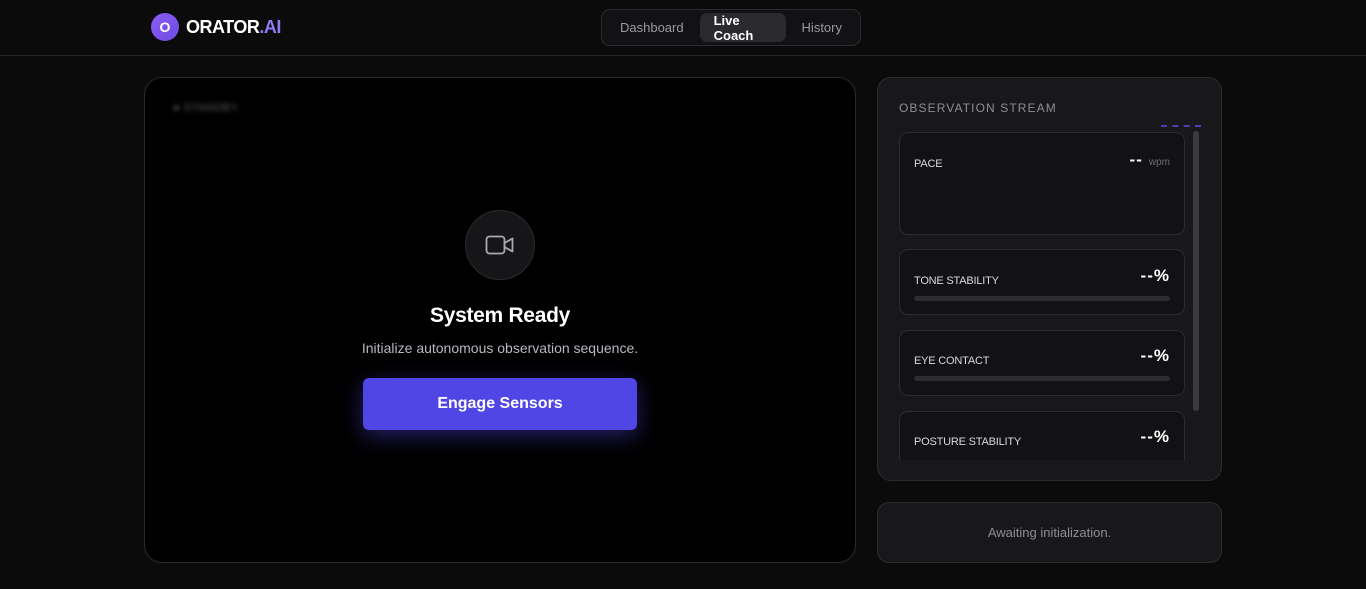  I want to click on video-camera-icon, so click(499, 245).